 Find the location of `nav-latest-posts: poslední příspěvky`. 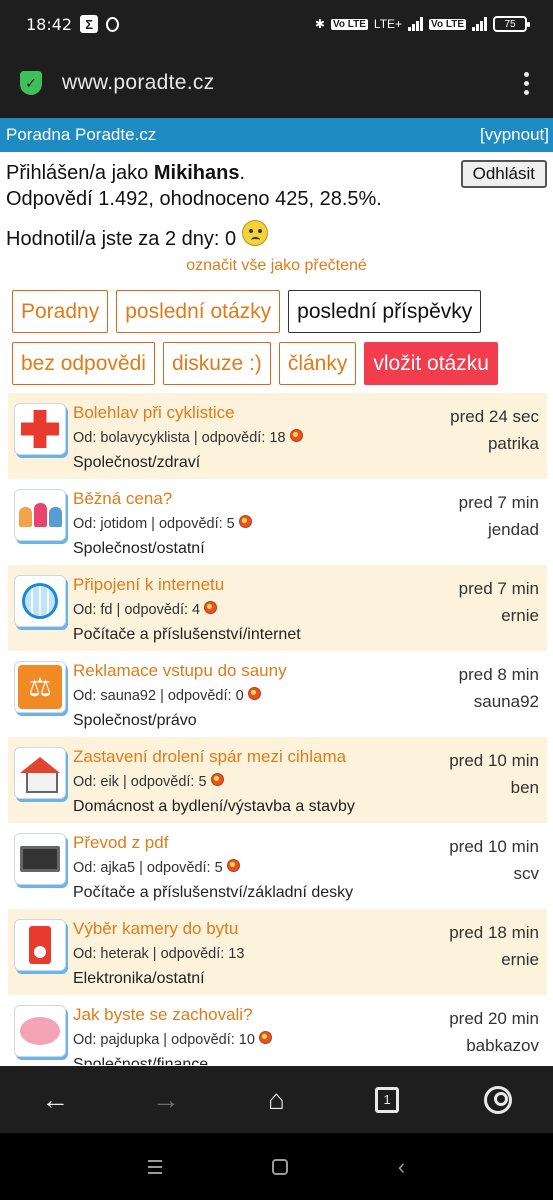

nav-latest-posts: poslední příspěvky is located at coordinates (385, 311).